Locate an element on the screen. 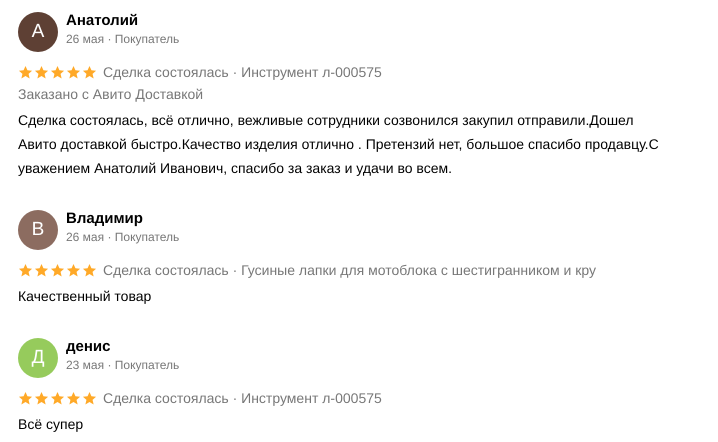 The width and height of the screenshot is (718, 442). review-text: Всё супер is located at coordinates (51, 424).